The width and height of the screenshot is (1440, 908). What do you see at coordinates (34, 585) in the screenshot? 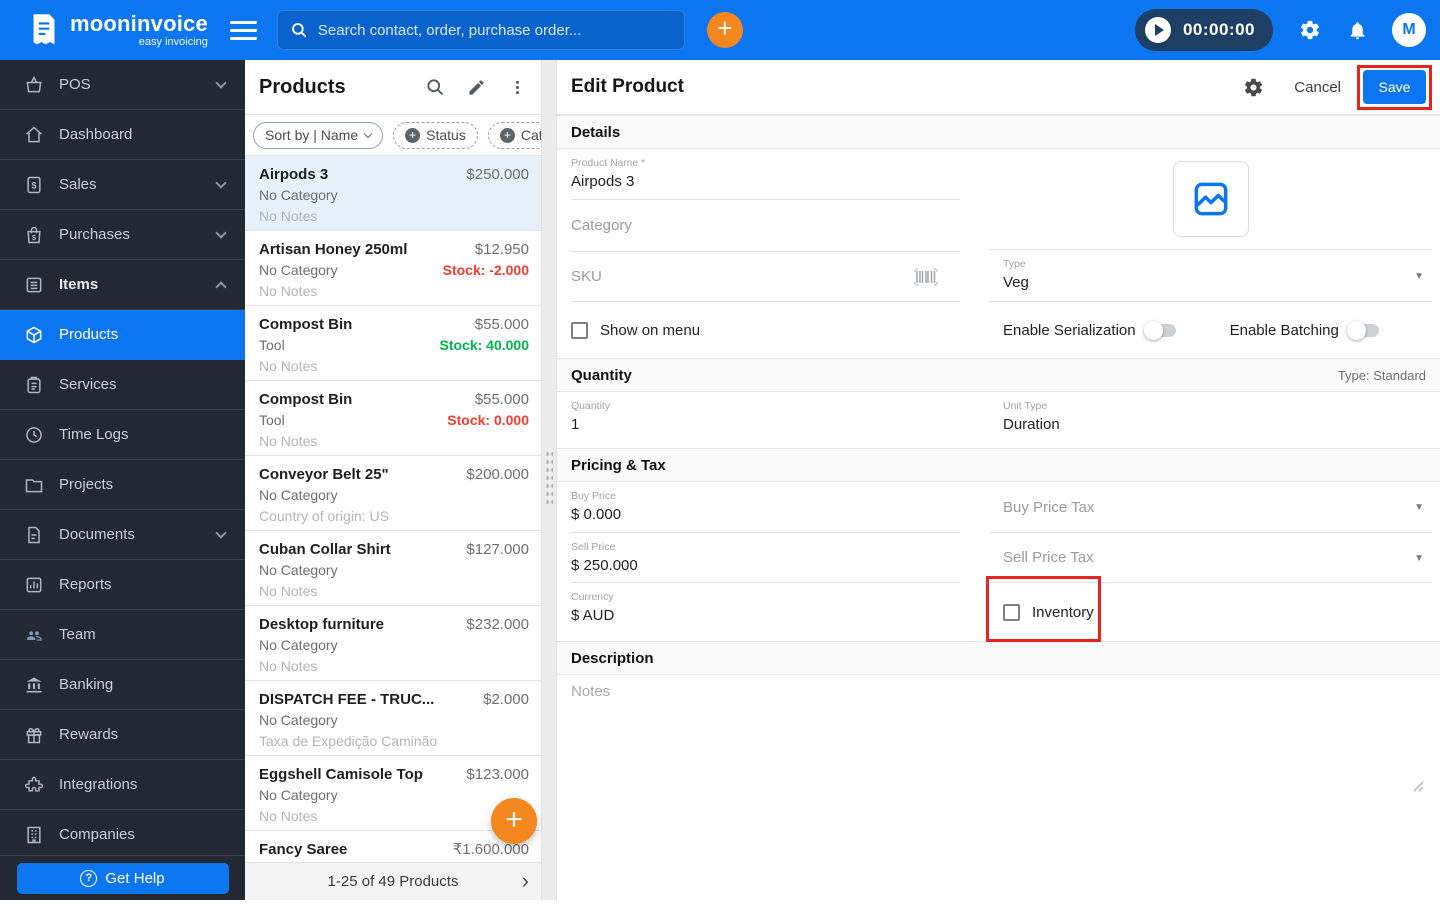
I see `bar-chart-icon` at bounding box center [34, 585].